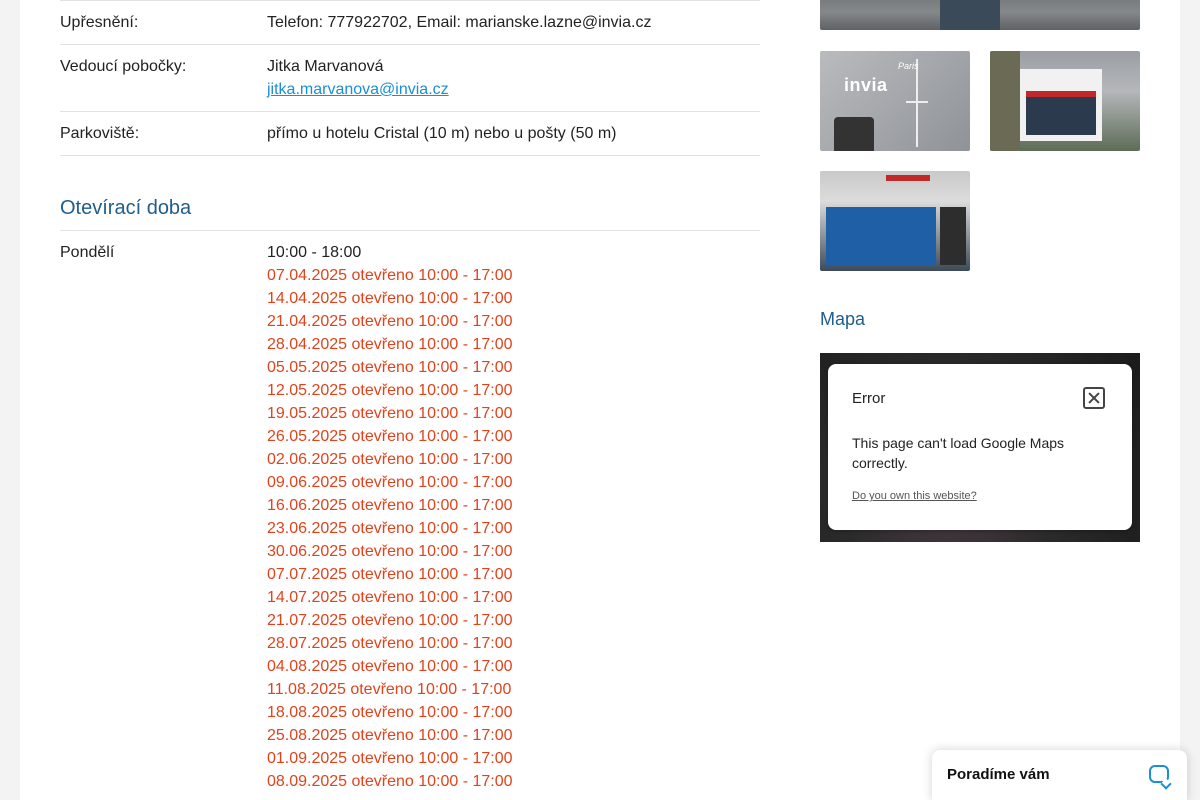 The height and width of the screenshot is (800, 1200). I want to click on exception-item: 18.08.2025 otevřeno 10:00 - 17:00, so click(390, 712).